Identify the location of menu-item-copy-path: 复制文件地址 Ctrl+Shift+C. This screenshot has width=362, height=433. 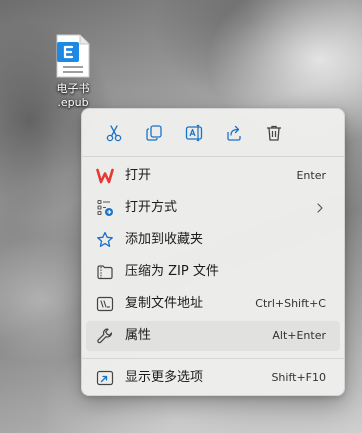
(213, 304).